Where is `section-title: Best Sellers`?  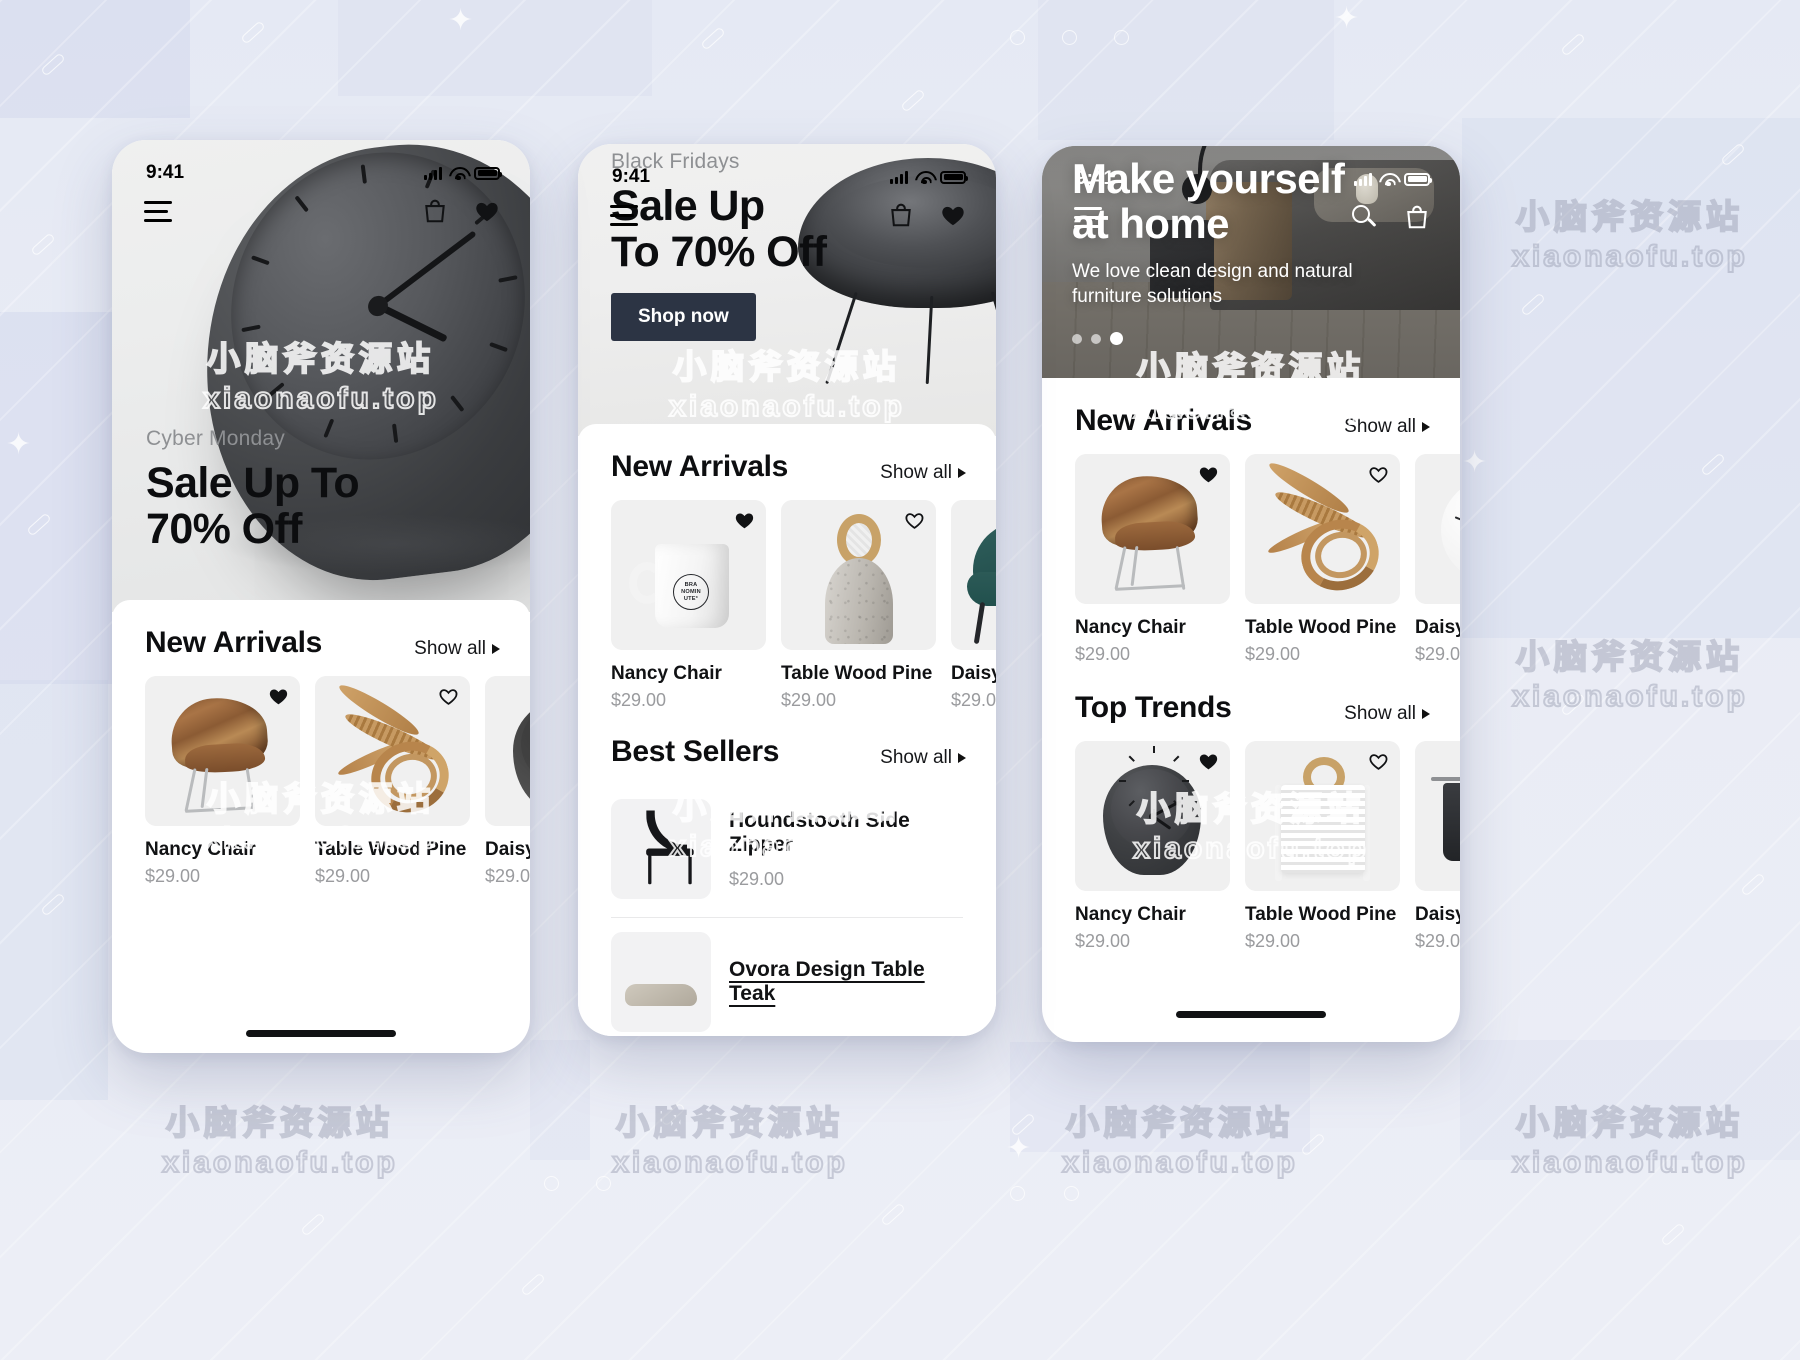 section-title: Best Sellers is located at coordinates (695, 751).